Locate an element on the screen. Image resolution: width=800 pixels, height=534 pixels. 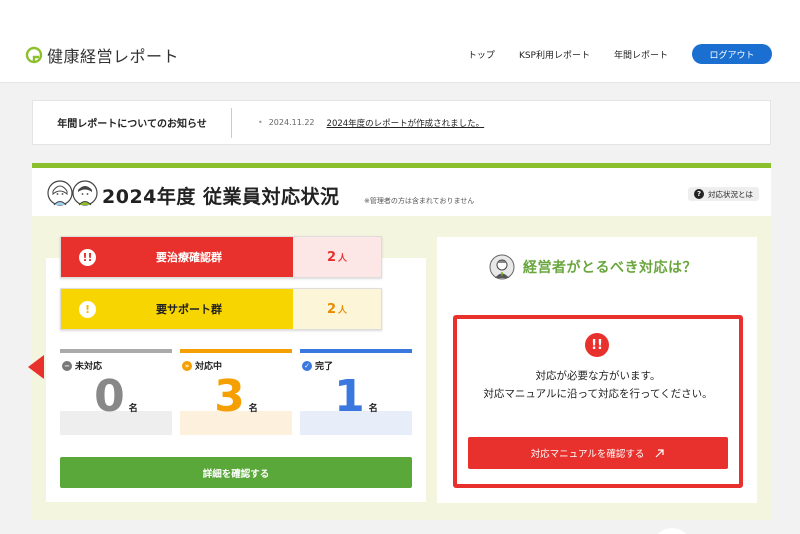
minus-icon: − is located at coordinates (67, 365).